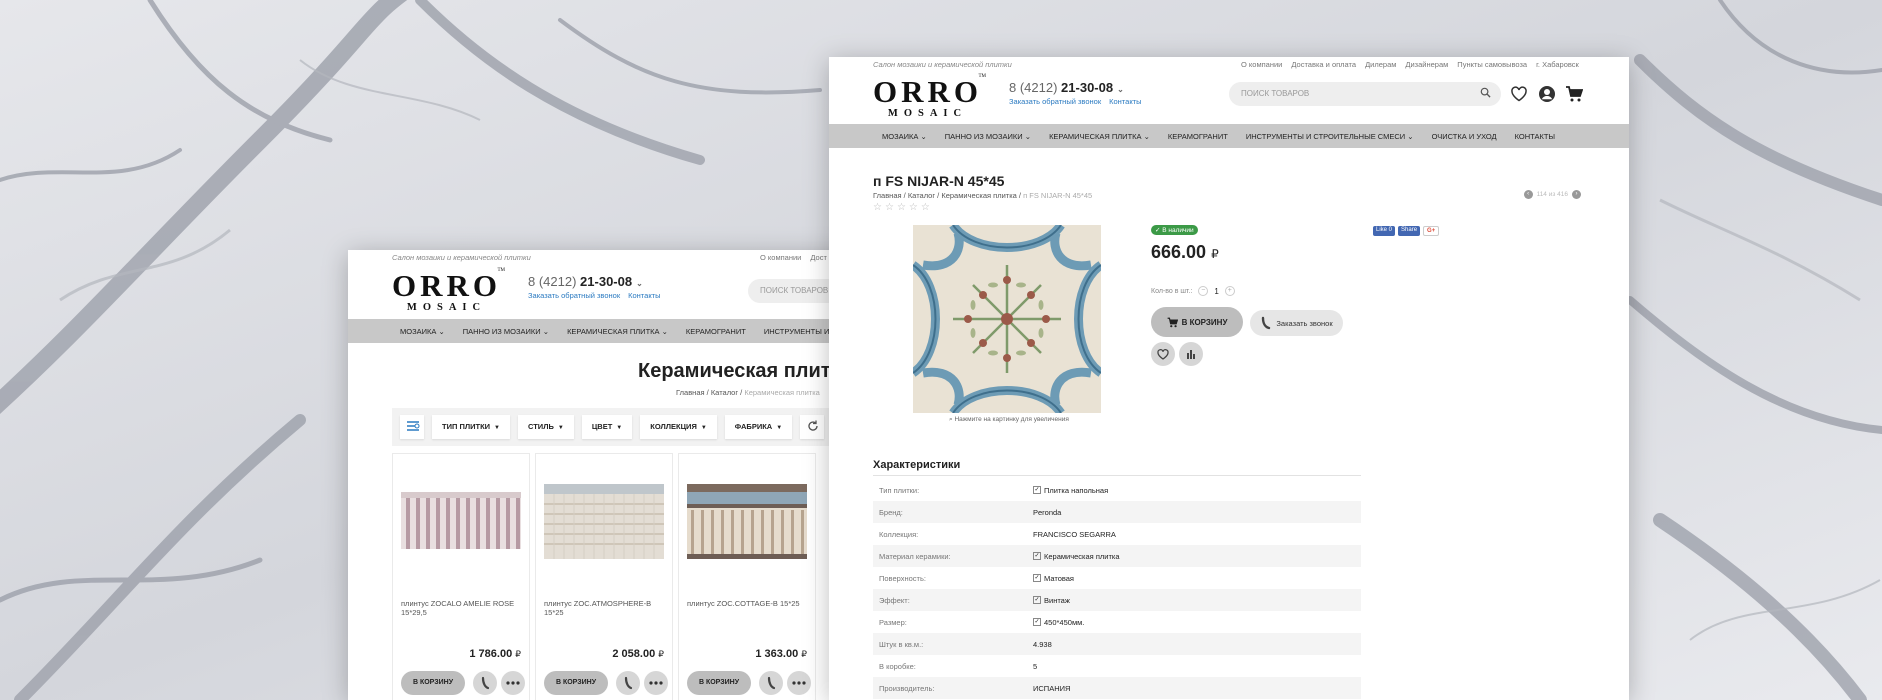 The width and height of the screenshot is (1882, 700). What do you see at coordinates (781, 654) in the screenshot?
I see `product-price: 1 363.00 ₽` at bounding box center [781, 654].